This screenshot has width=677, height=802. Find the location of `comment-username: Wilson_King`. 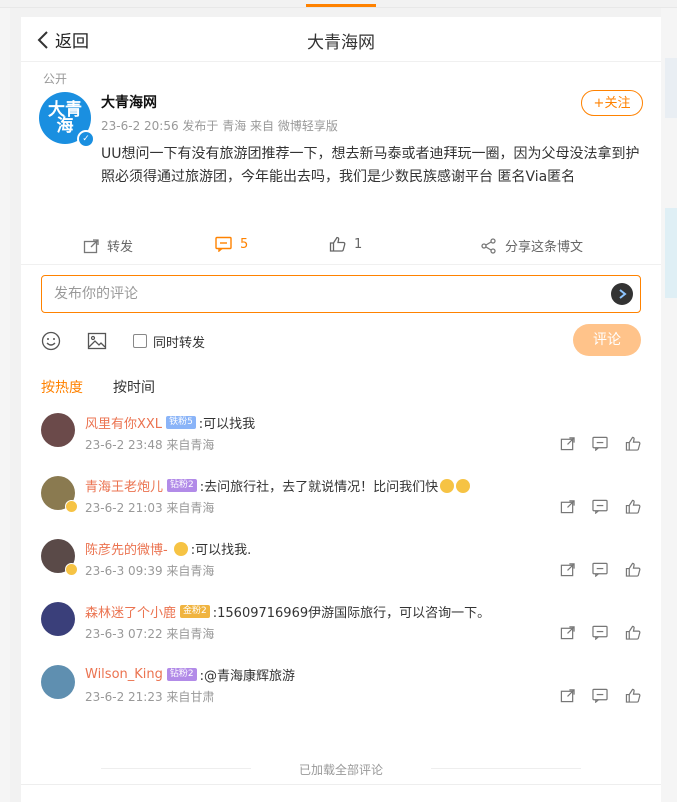

comment-username: Wilson_King is located at coordinates (124, 674).